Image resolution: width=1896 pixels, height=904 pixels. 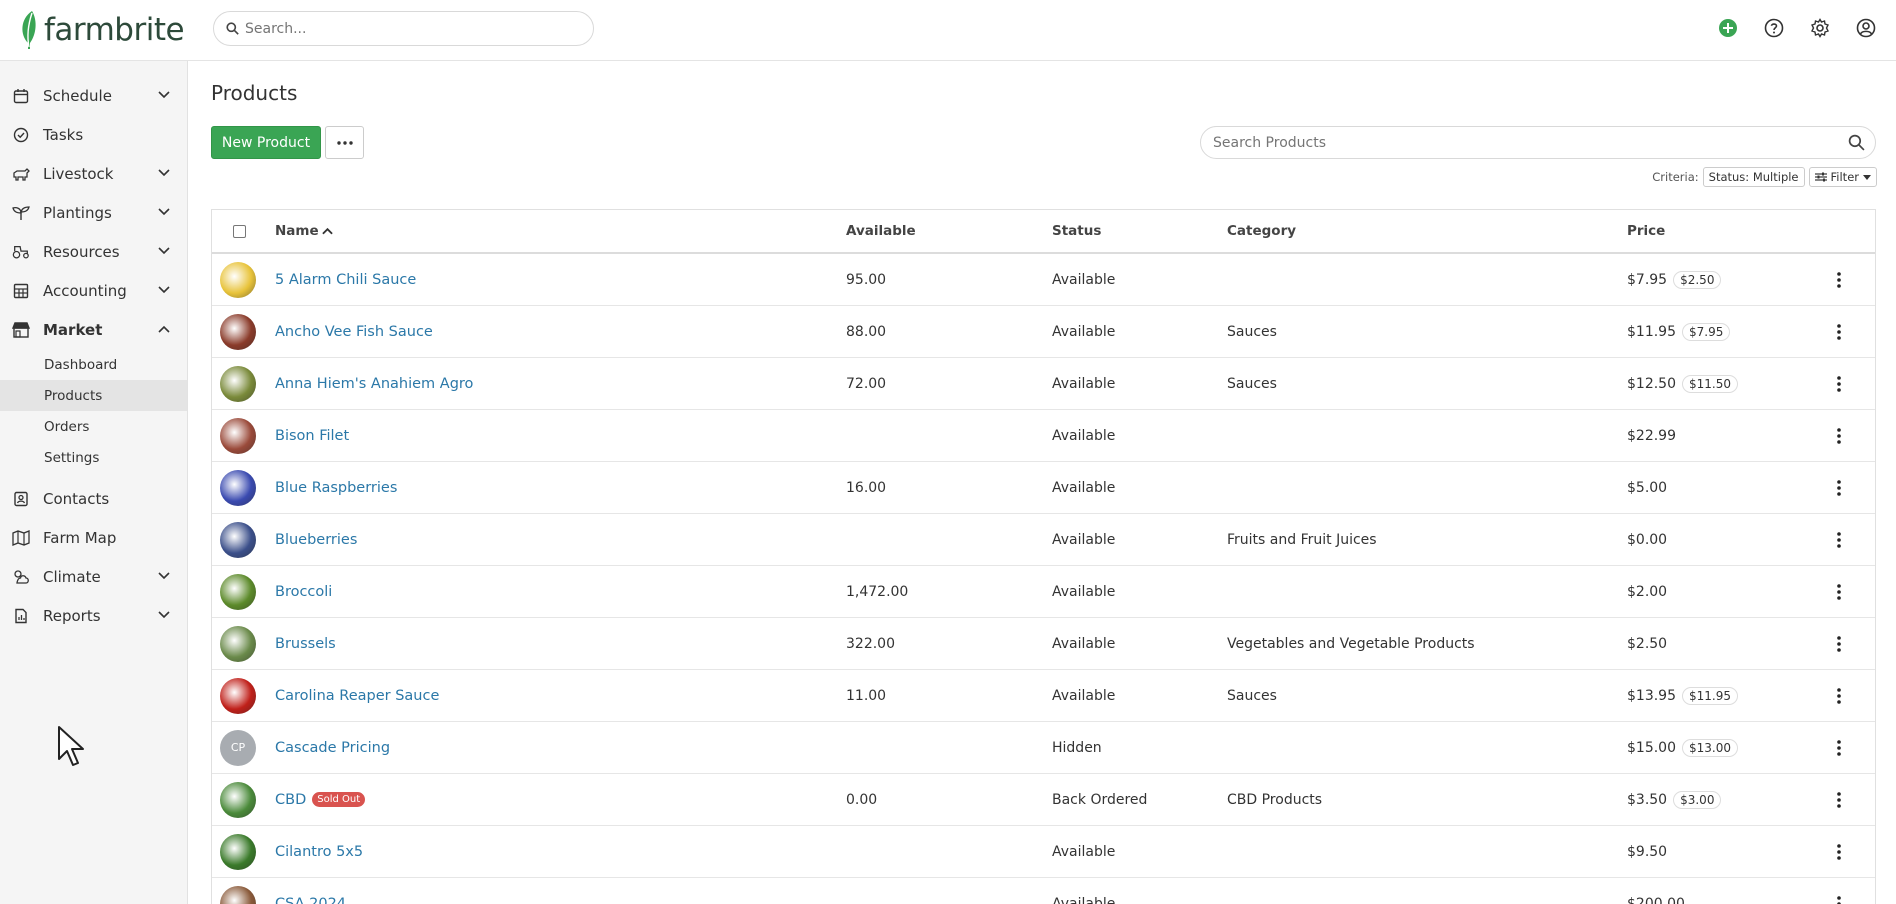 I want to click on product-name-link: CSA 2024, so click(x=310, y=900).